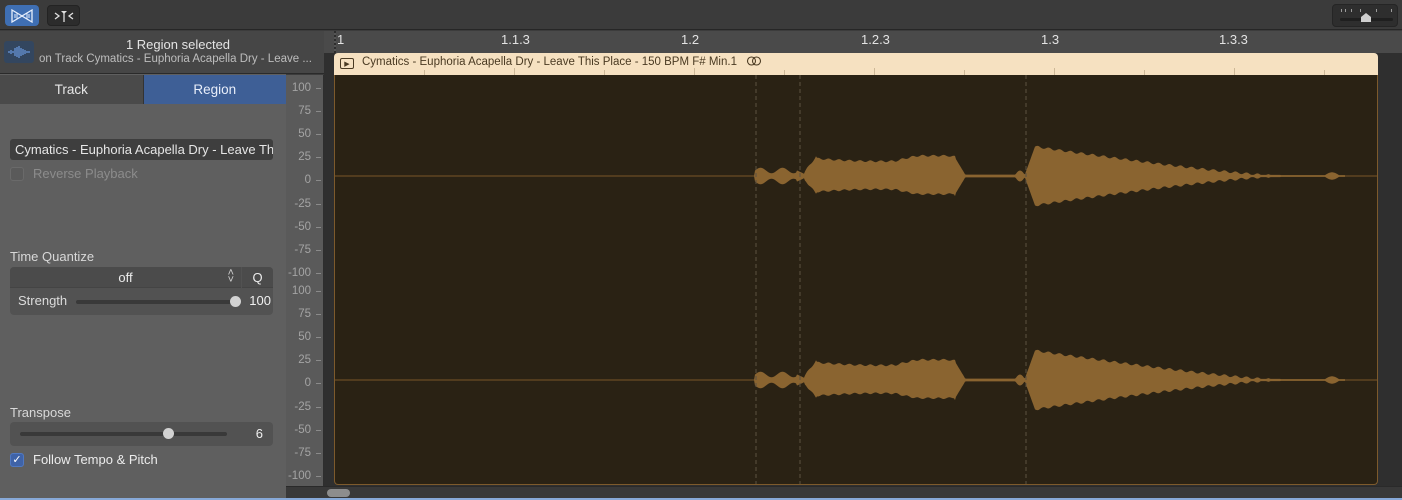 Image resolution: width=1402 pixels, height=500 pixels. I want to click on catch-playhead-button, so click(63, 15).